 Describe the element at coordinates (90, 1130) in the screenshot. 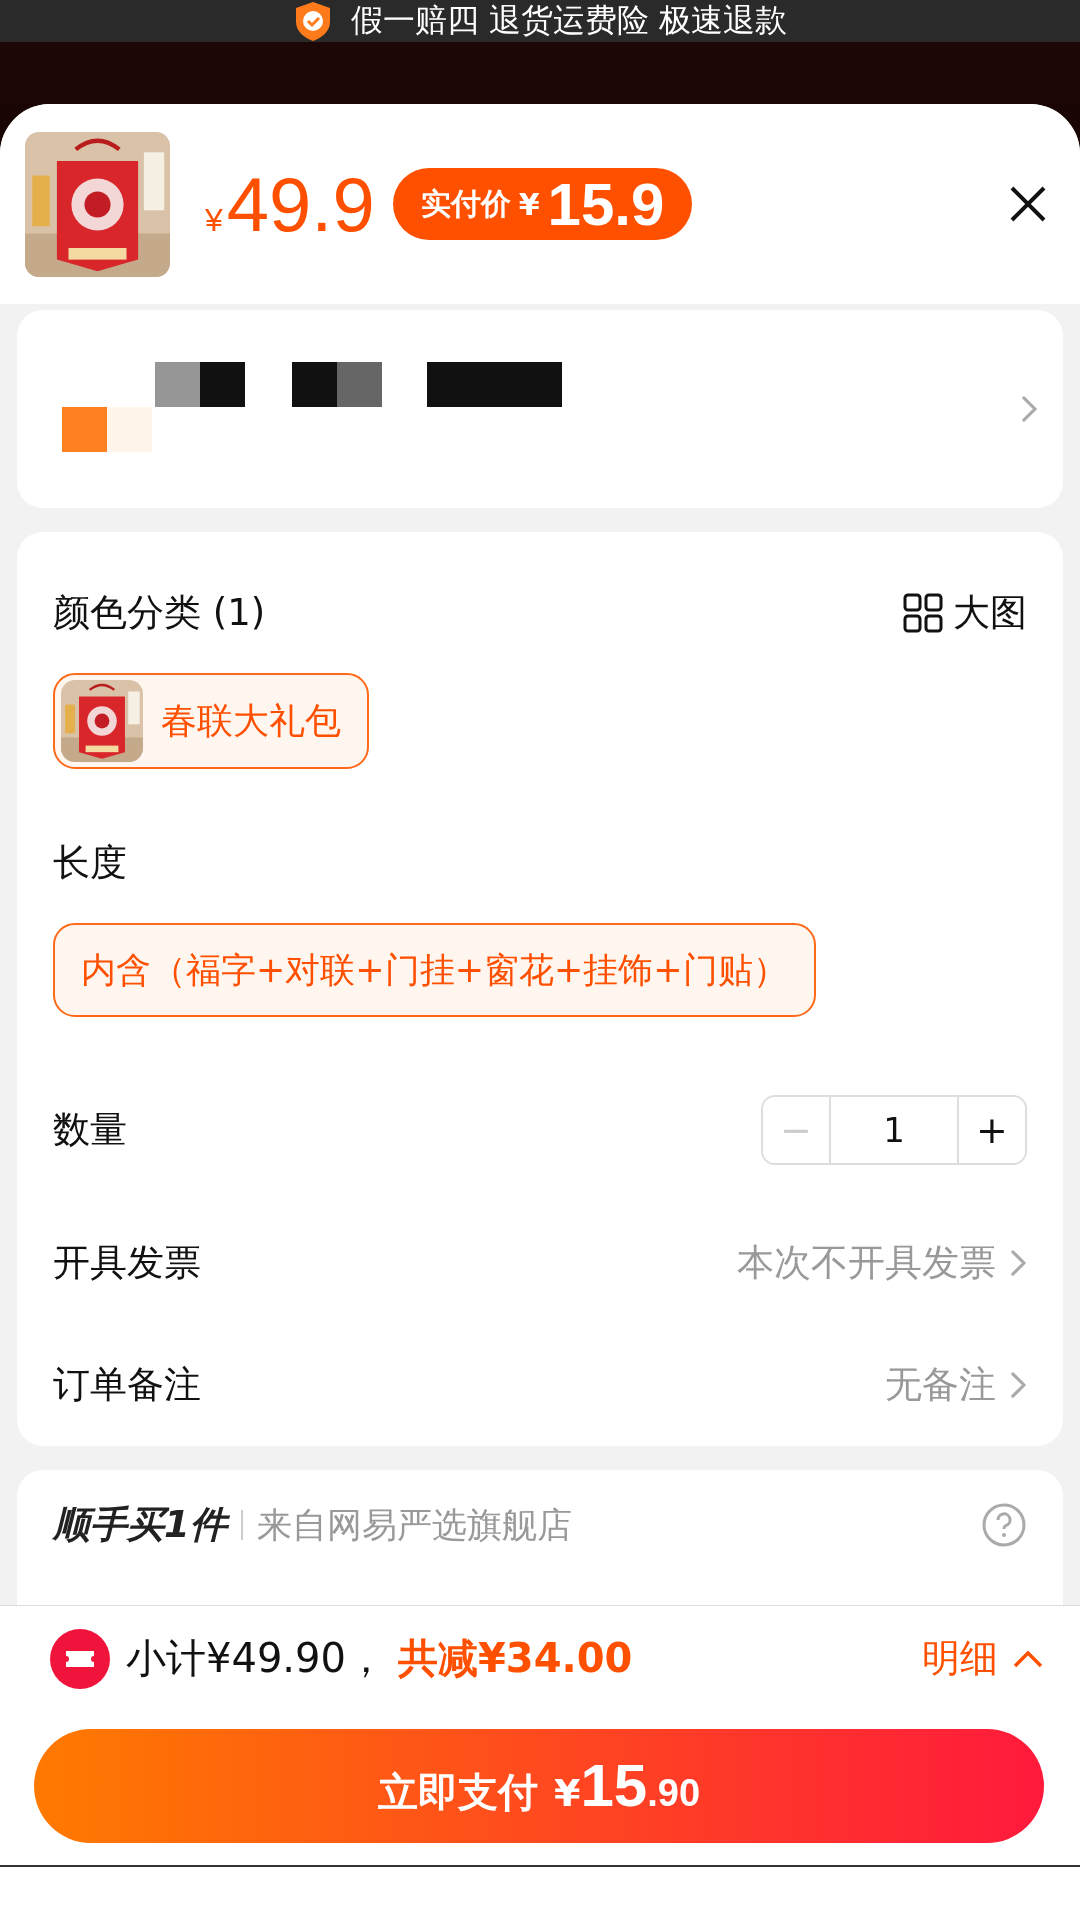

I see `quantity-label: 数量` at that location.